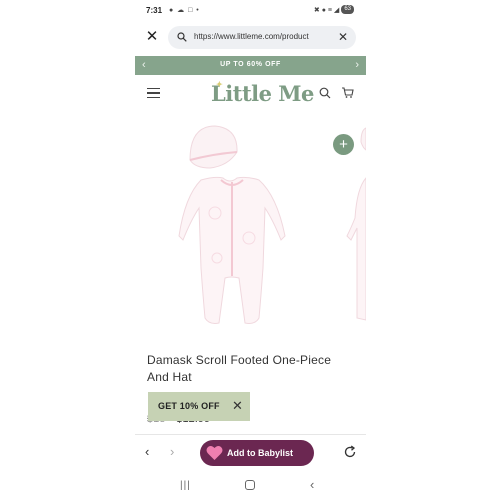 Image resolution: width=500 pixels, height=500 pixels. Describe the element at coordinates (219, 84) in the screenshot. I see `logo-accent-icon: ✦` at that location.